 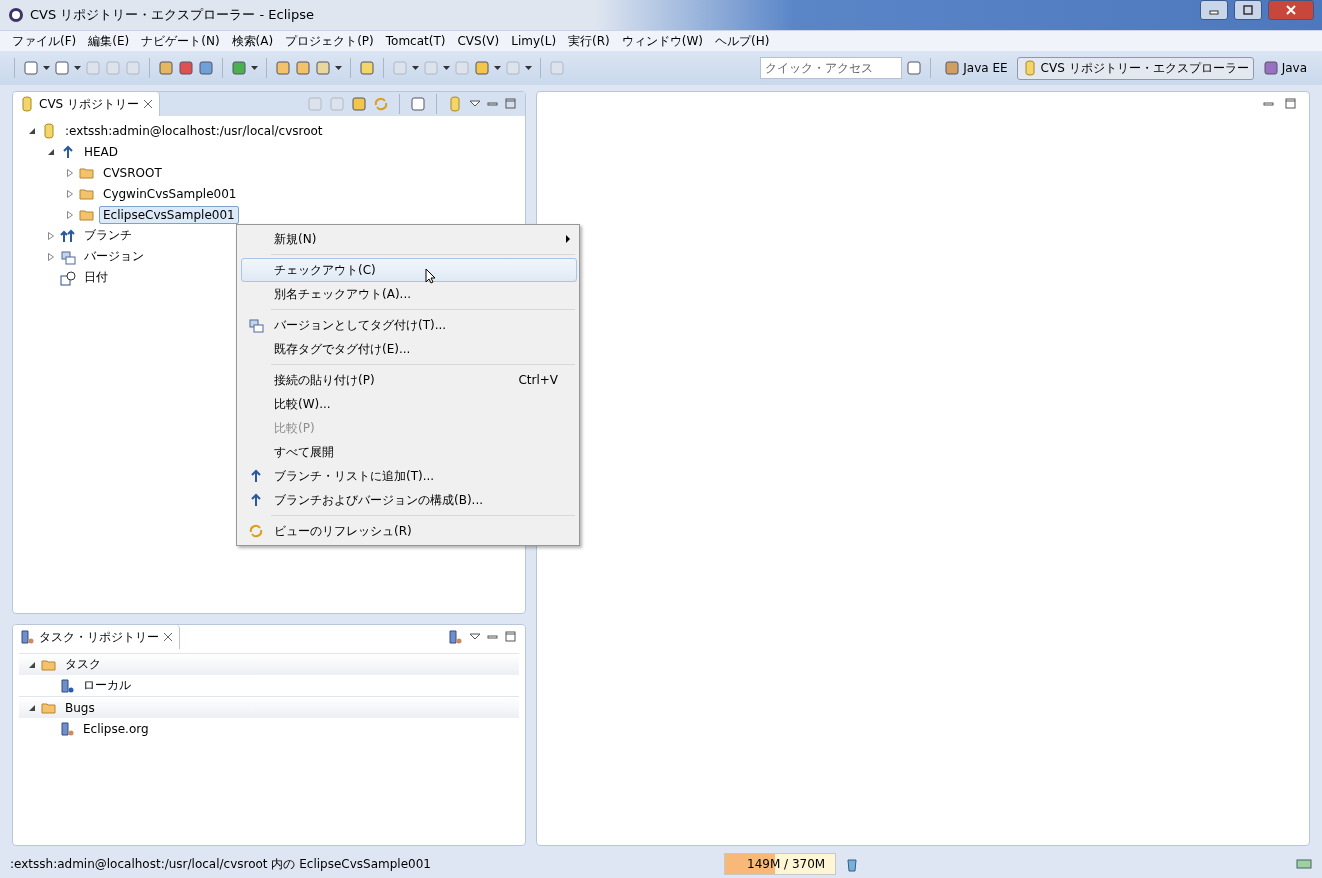 What do you see at coordinates (170, 193) in the screenshot?
I see `tree-item: CygwinCvsSample001` at bounding box center [170, 193].